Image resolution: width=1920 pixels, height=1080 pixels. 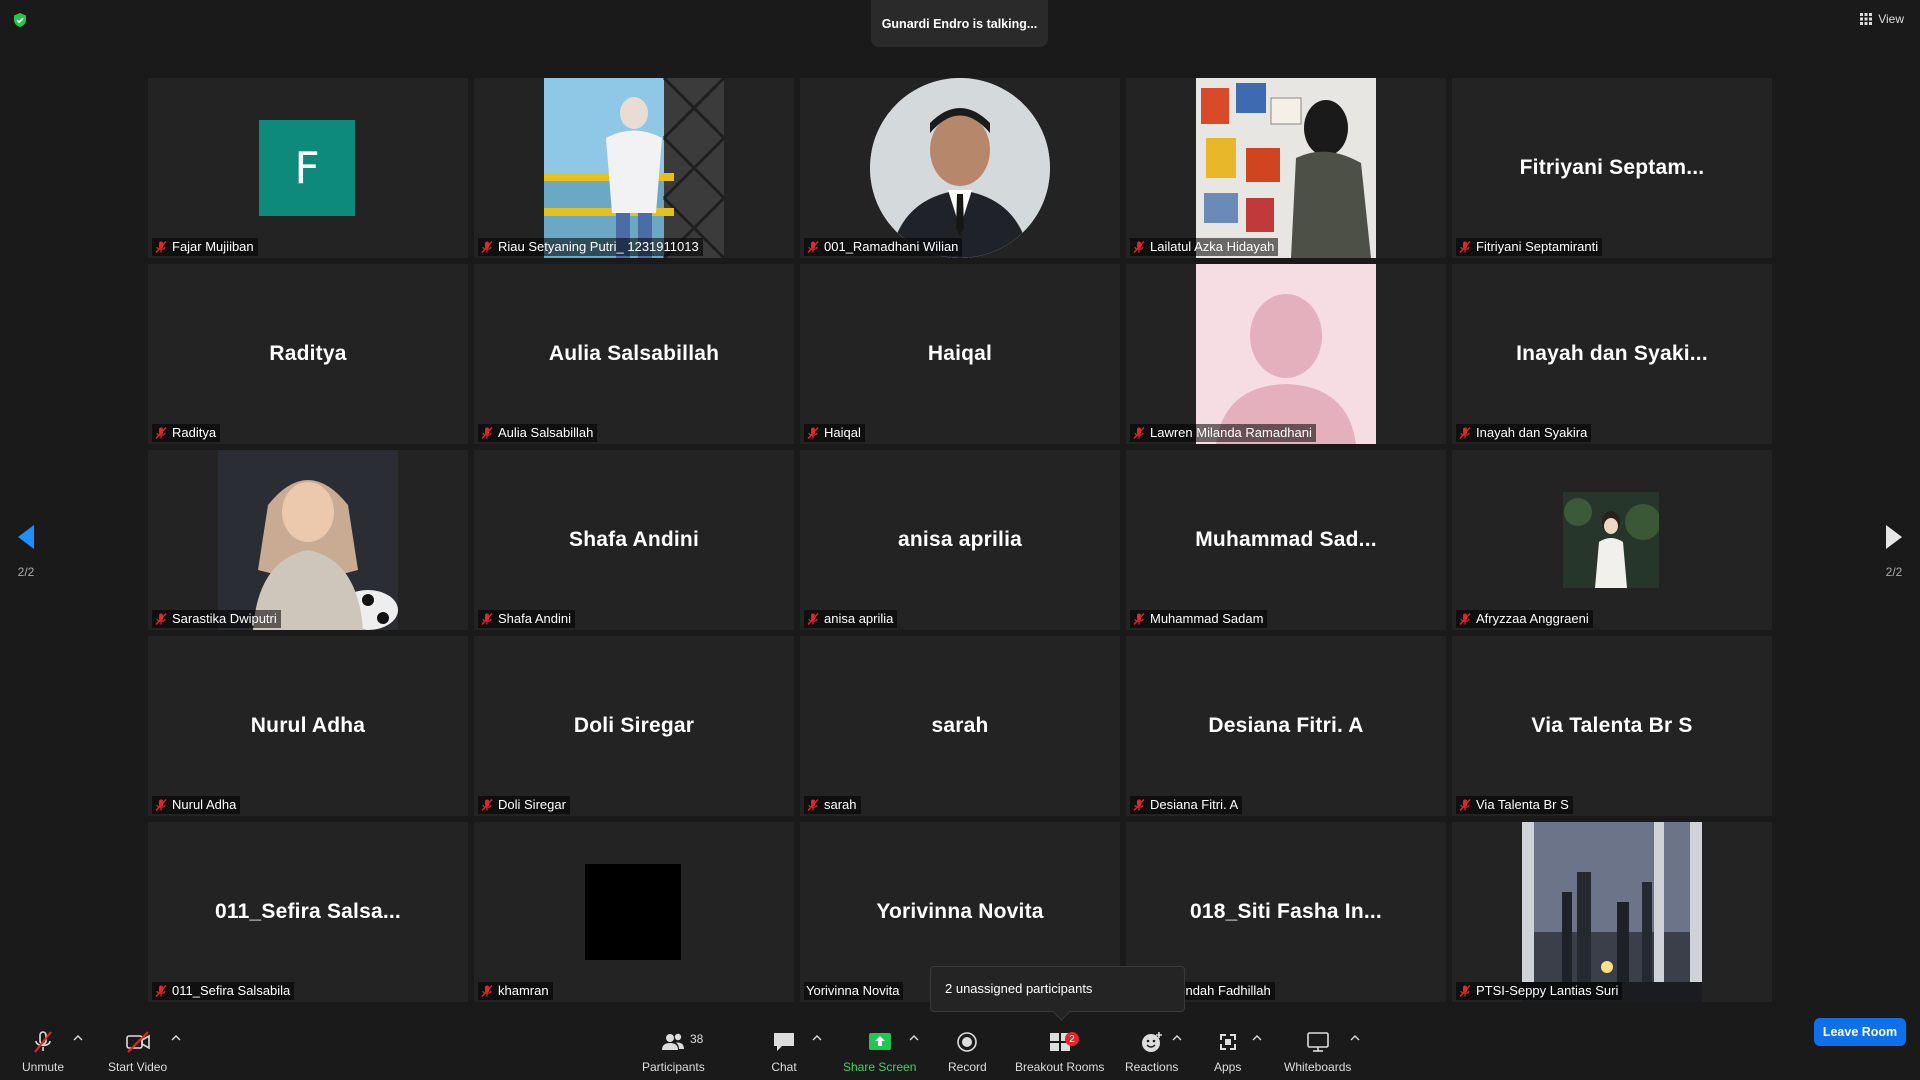 What do you see at coordinates (1228, 1067) in the screenshot?
I see `apps-label: Apps` at bounding box center [1228, 1067].